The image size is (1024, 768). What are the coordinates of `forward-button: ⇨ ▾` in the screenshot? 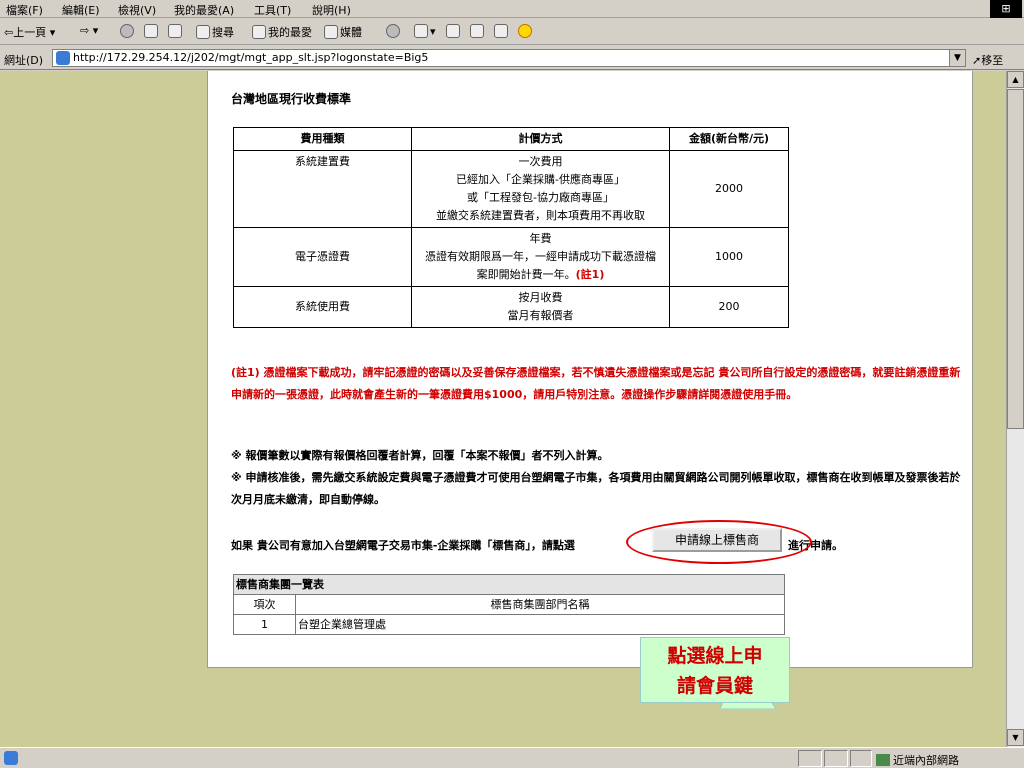 It's located at (89, 30).